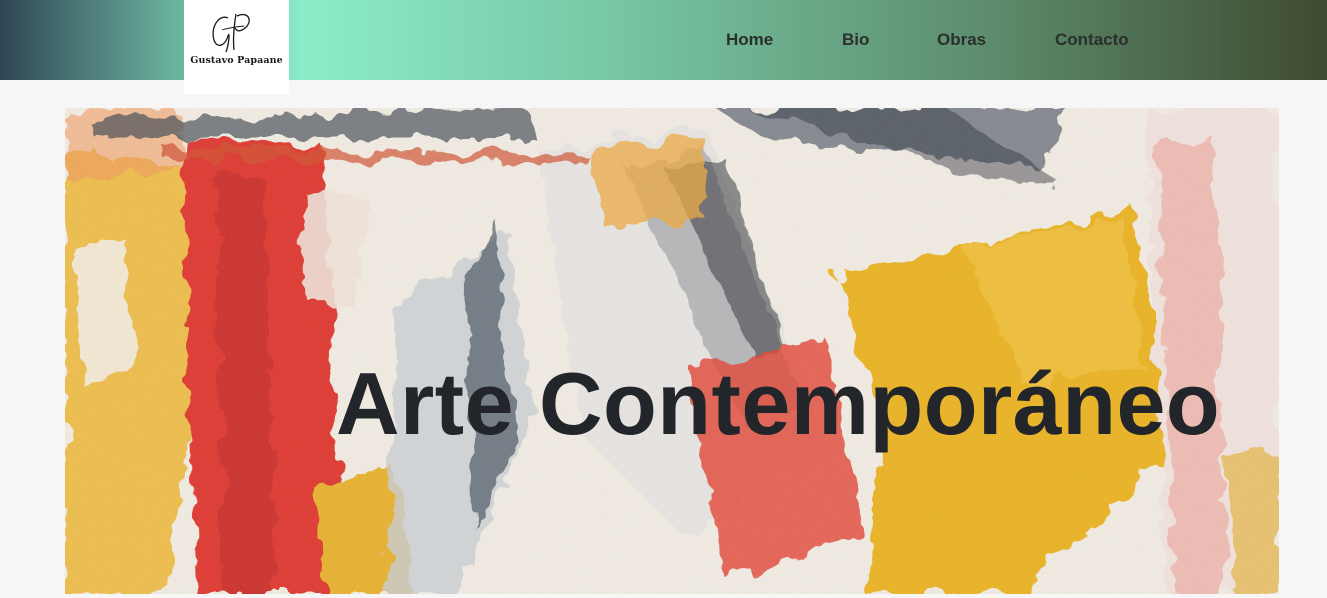 This screenshot has width=1327, height=598. What do you see at coordinates (231, 33) in the screenshot?
I see `monogram-signature-icon` at bounding box center [231, 33].